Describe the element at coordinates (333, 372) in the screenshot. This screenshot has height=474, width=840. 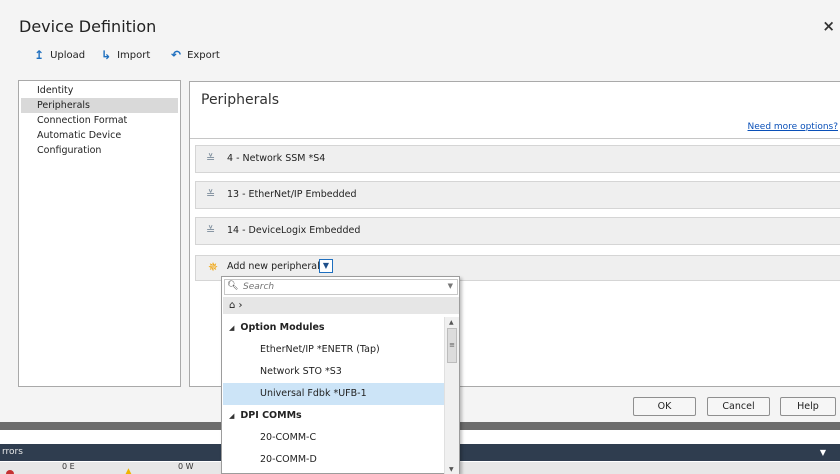
I see `list-item: Network STO *S3` at that location.